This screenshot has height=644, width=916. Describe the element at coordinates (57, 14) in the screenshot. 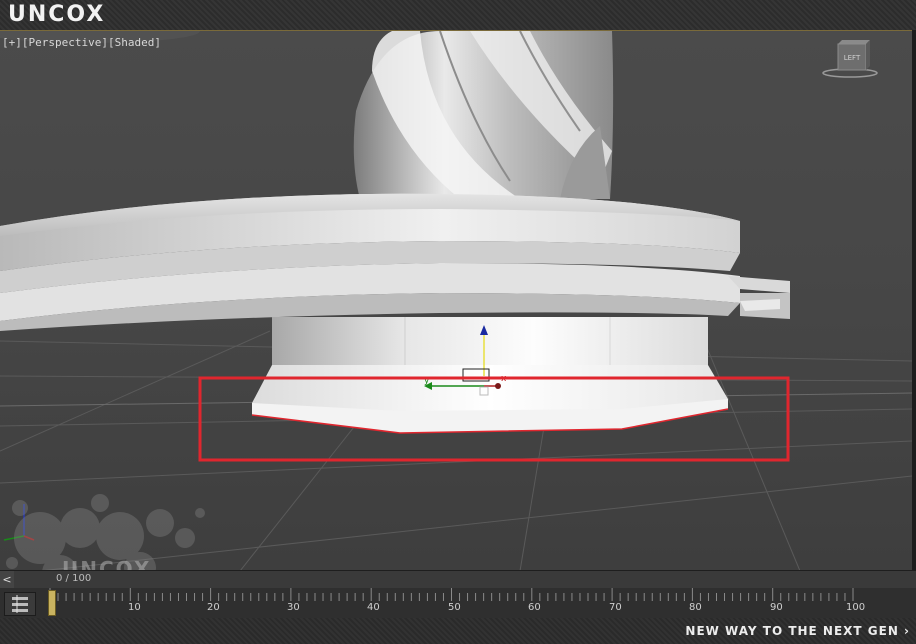

I see `brand-logo: UNCOX` at that location.